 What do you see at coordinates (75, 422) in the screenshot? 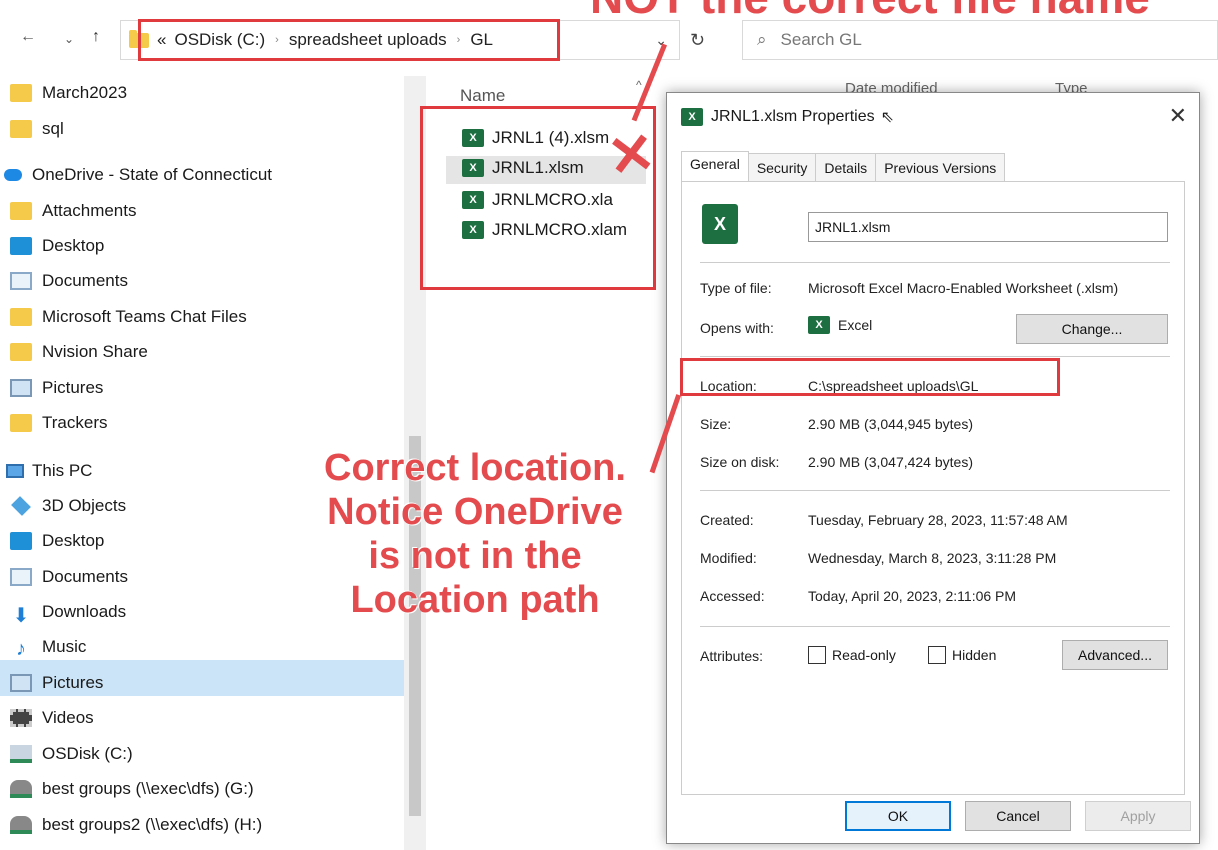
I see `sidebar-item-label: Trackers` at bounding box center [75, 422].